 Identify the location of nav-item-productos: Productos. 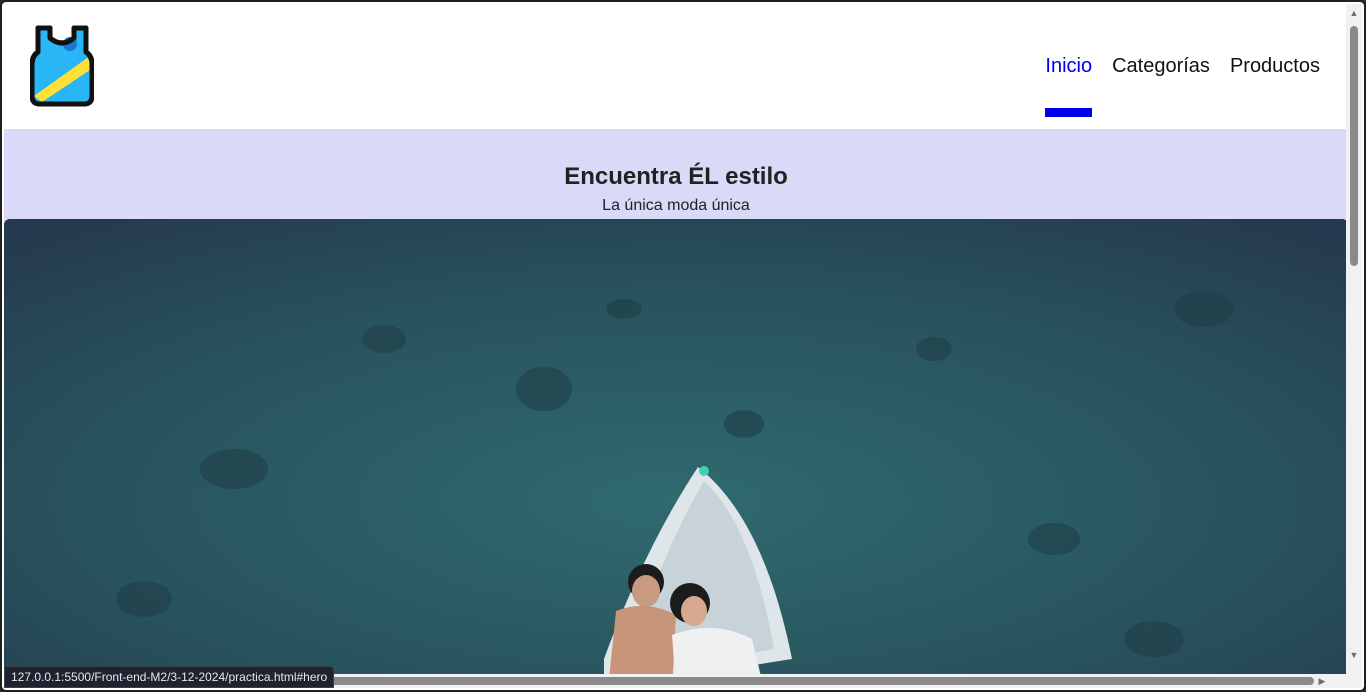
(1275, 66).